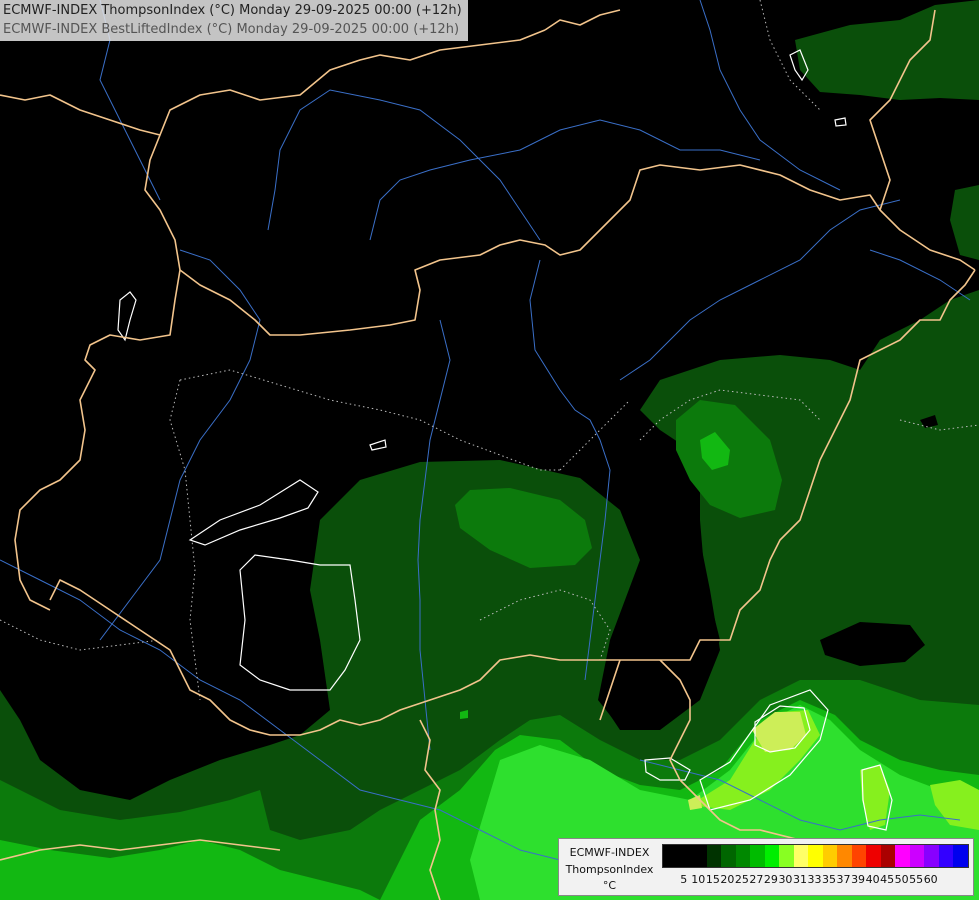 The image size is (979, 900). I want to click on legend-tick-label: 31, so click(799, 879).